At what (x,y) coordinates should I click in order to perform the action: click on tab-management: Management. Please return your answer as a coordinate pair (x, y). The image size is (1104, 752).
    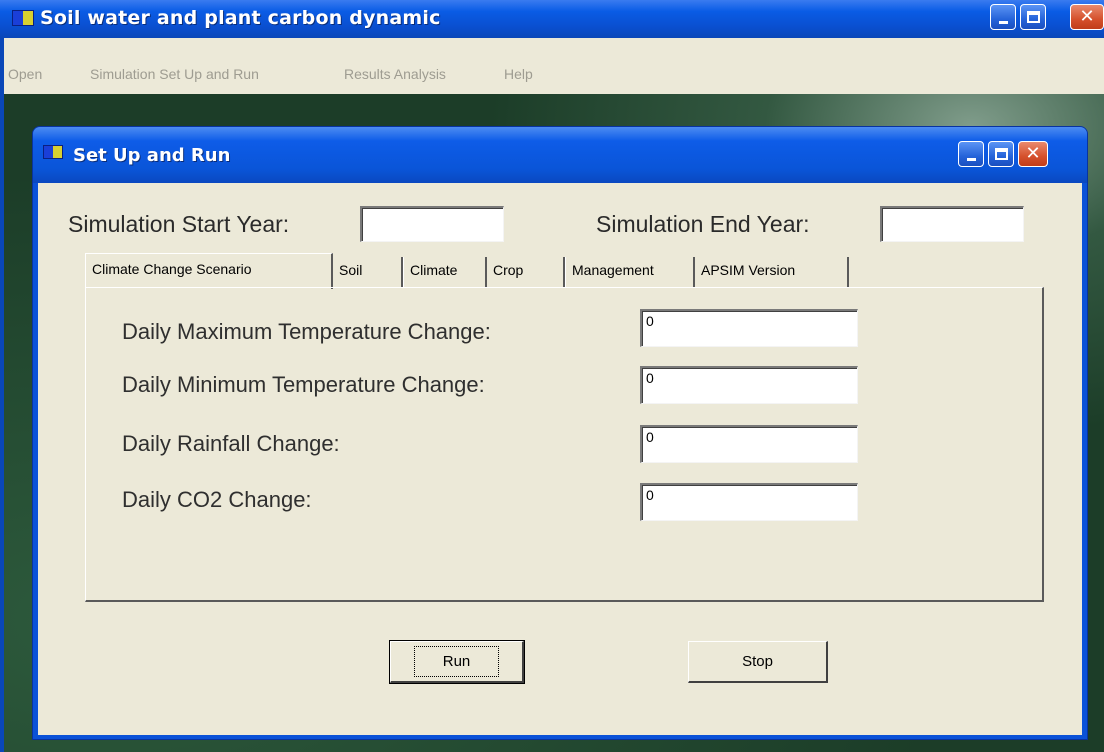
    Looking at the image, I should click on (630, 272).